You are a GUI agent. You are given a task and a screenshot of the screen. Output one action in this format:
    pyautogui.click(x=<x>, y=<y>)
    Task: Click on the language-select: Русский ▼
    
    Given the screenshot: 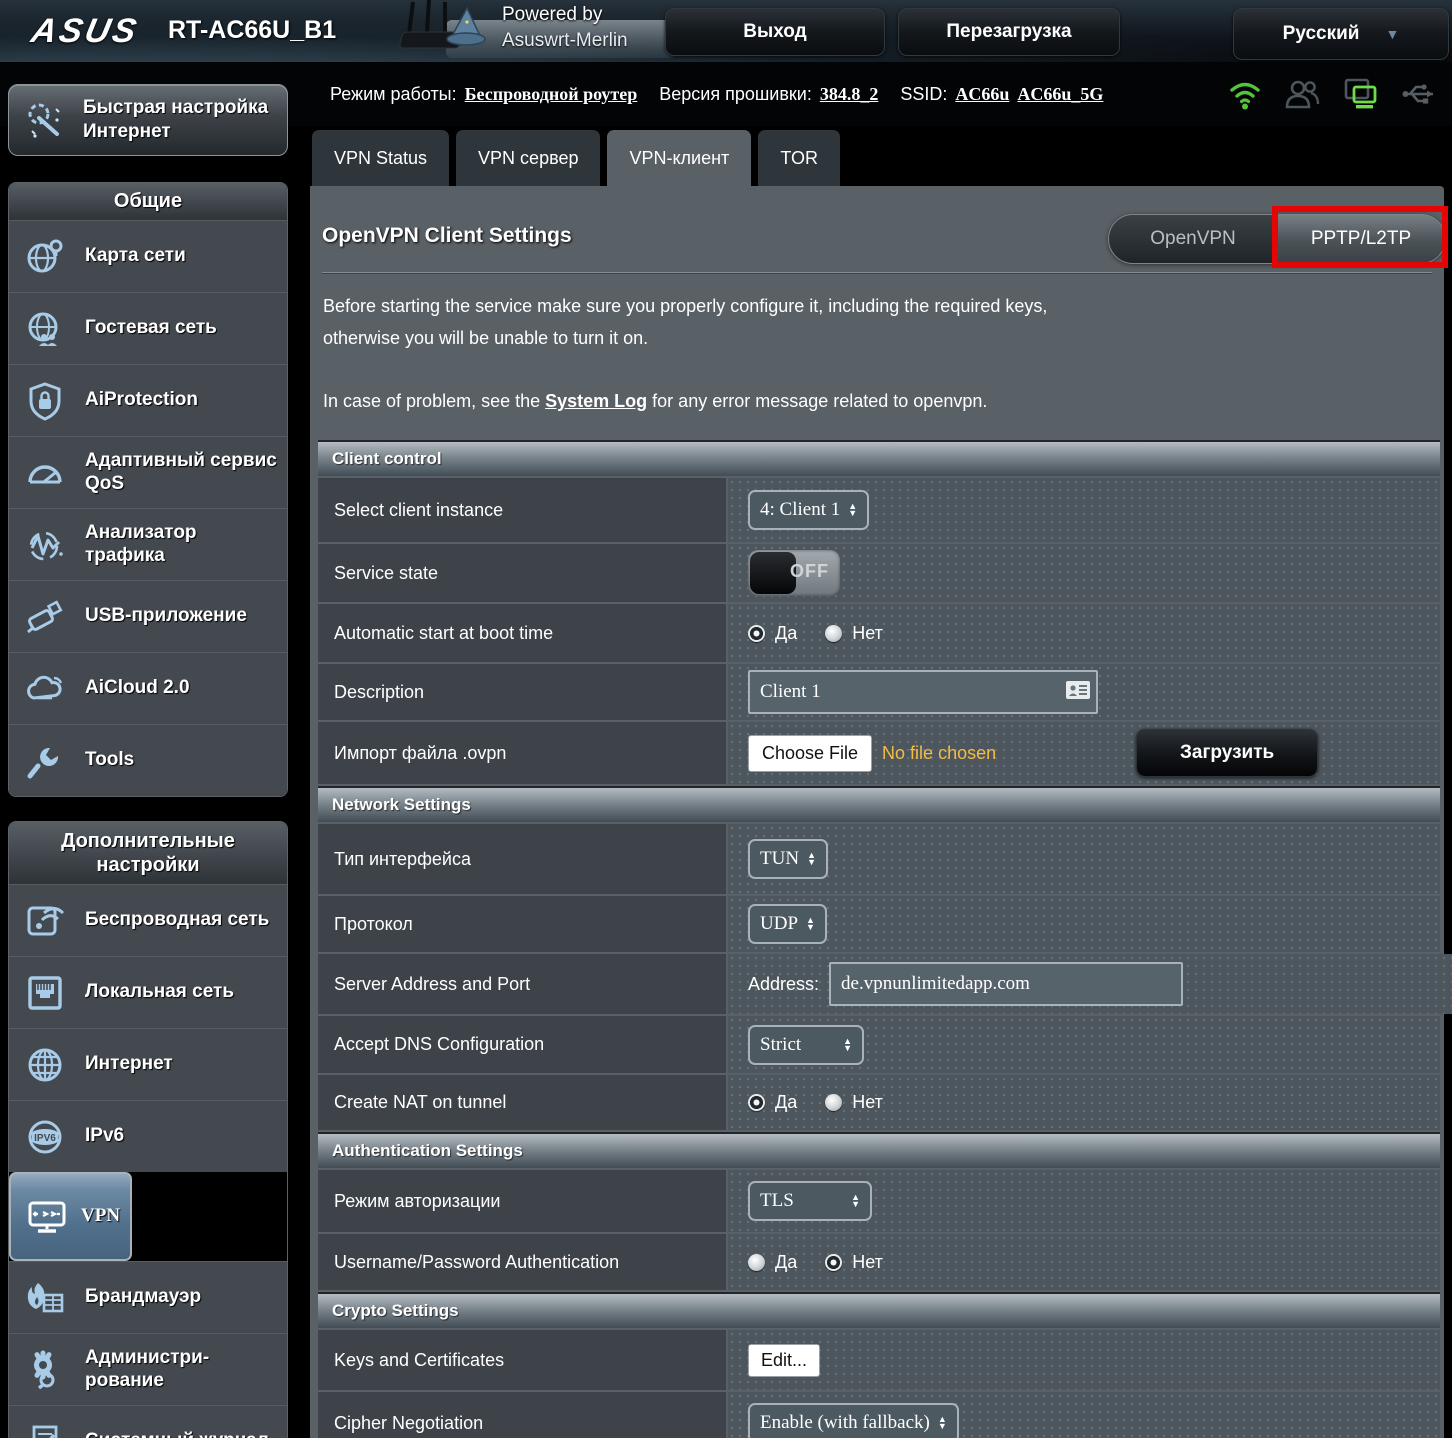 What is the action you would take?
    pyautogui.click(x=1341, y=34)
    